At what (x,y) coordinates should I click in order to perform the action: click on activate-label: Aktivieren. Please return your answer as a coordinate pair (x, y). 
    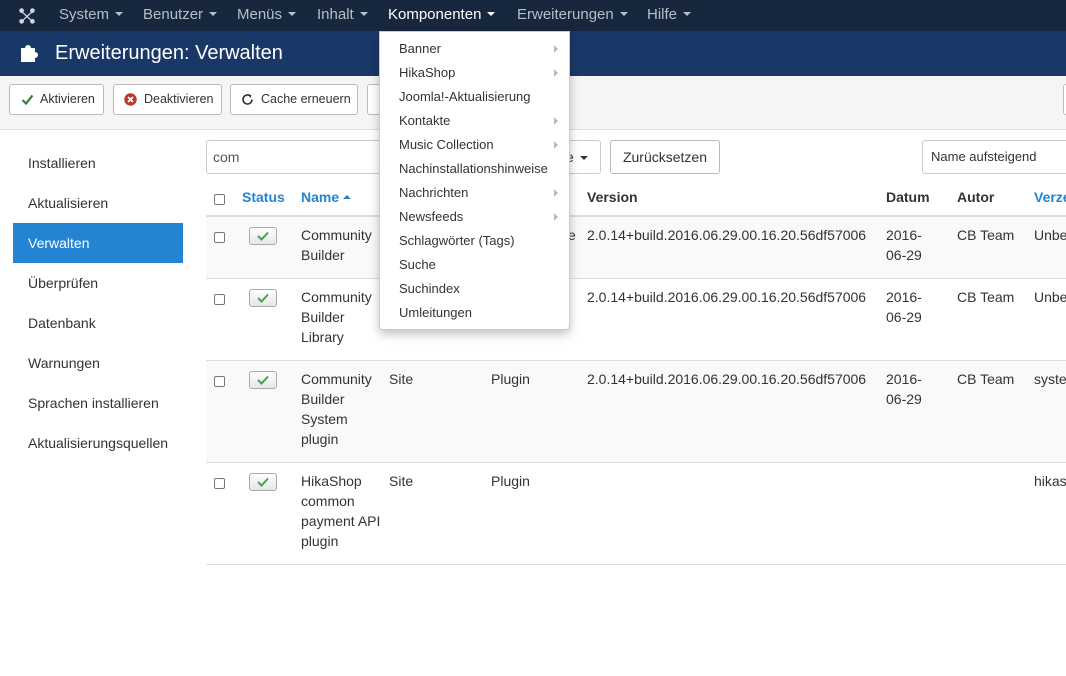
    Looking at the image, I should click on (67, 99).